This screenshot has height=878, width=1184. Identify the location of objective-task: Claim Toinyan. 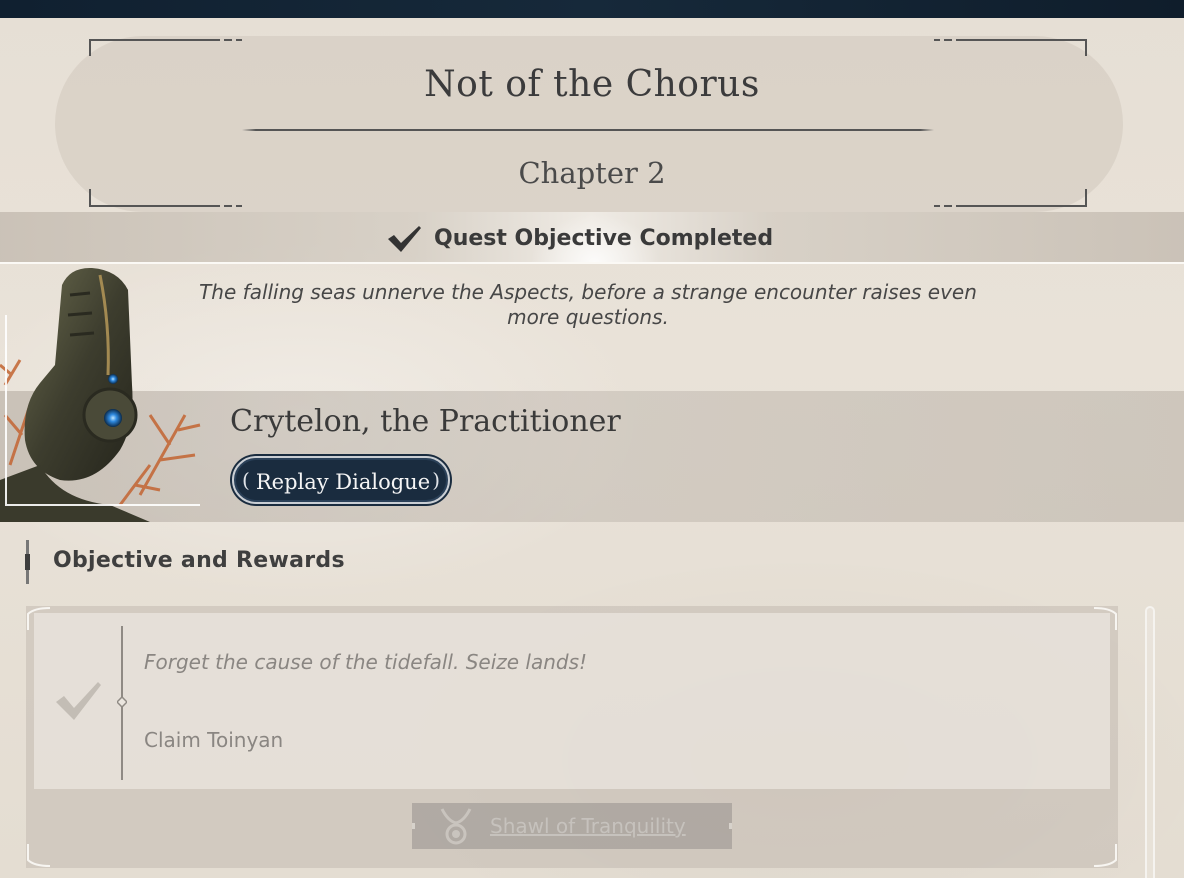
(214, 740).